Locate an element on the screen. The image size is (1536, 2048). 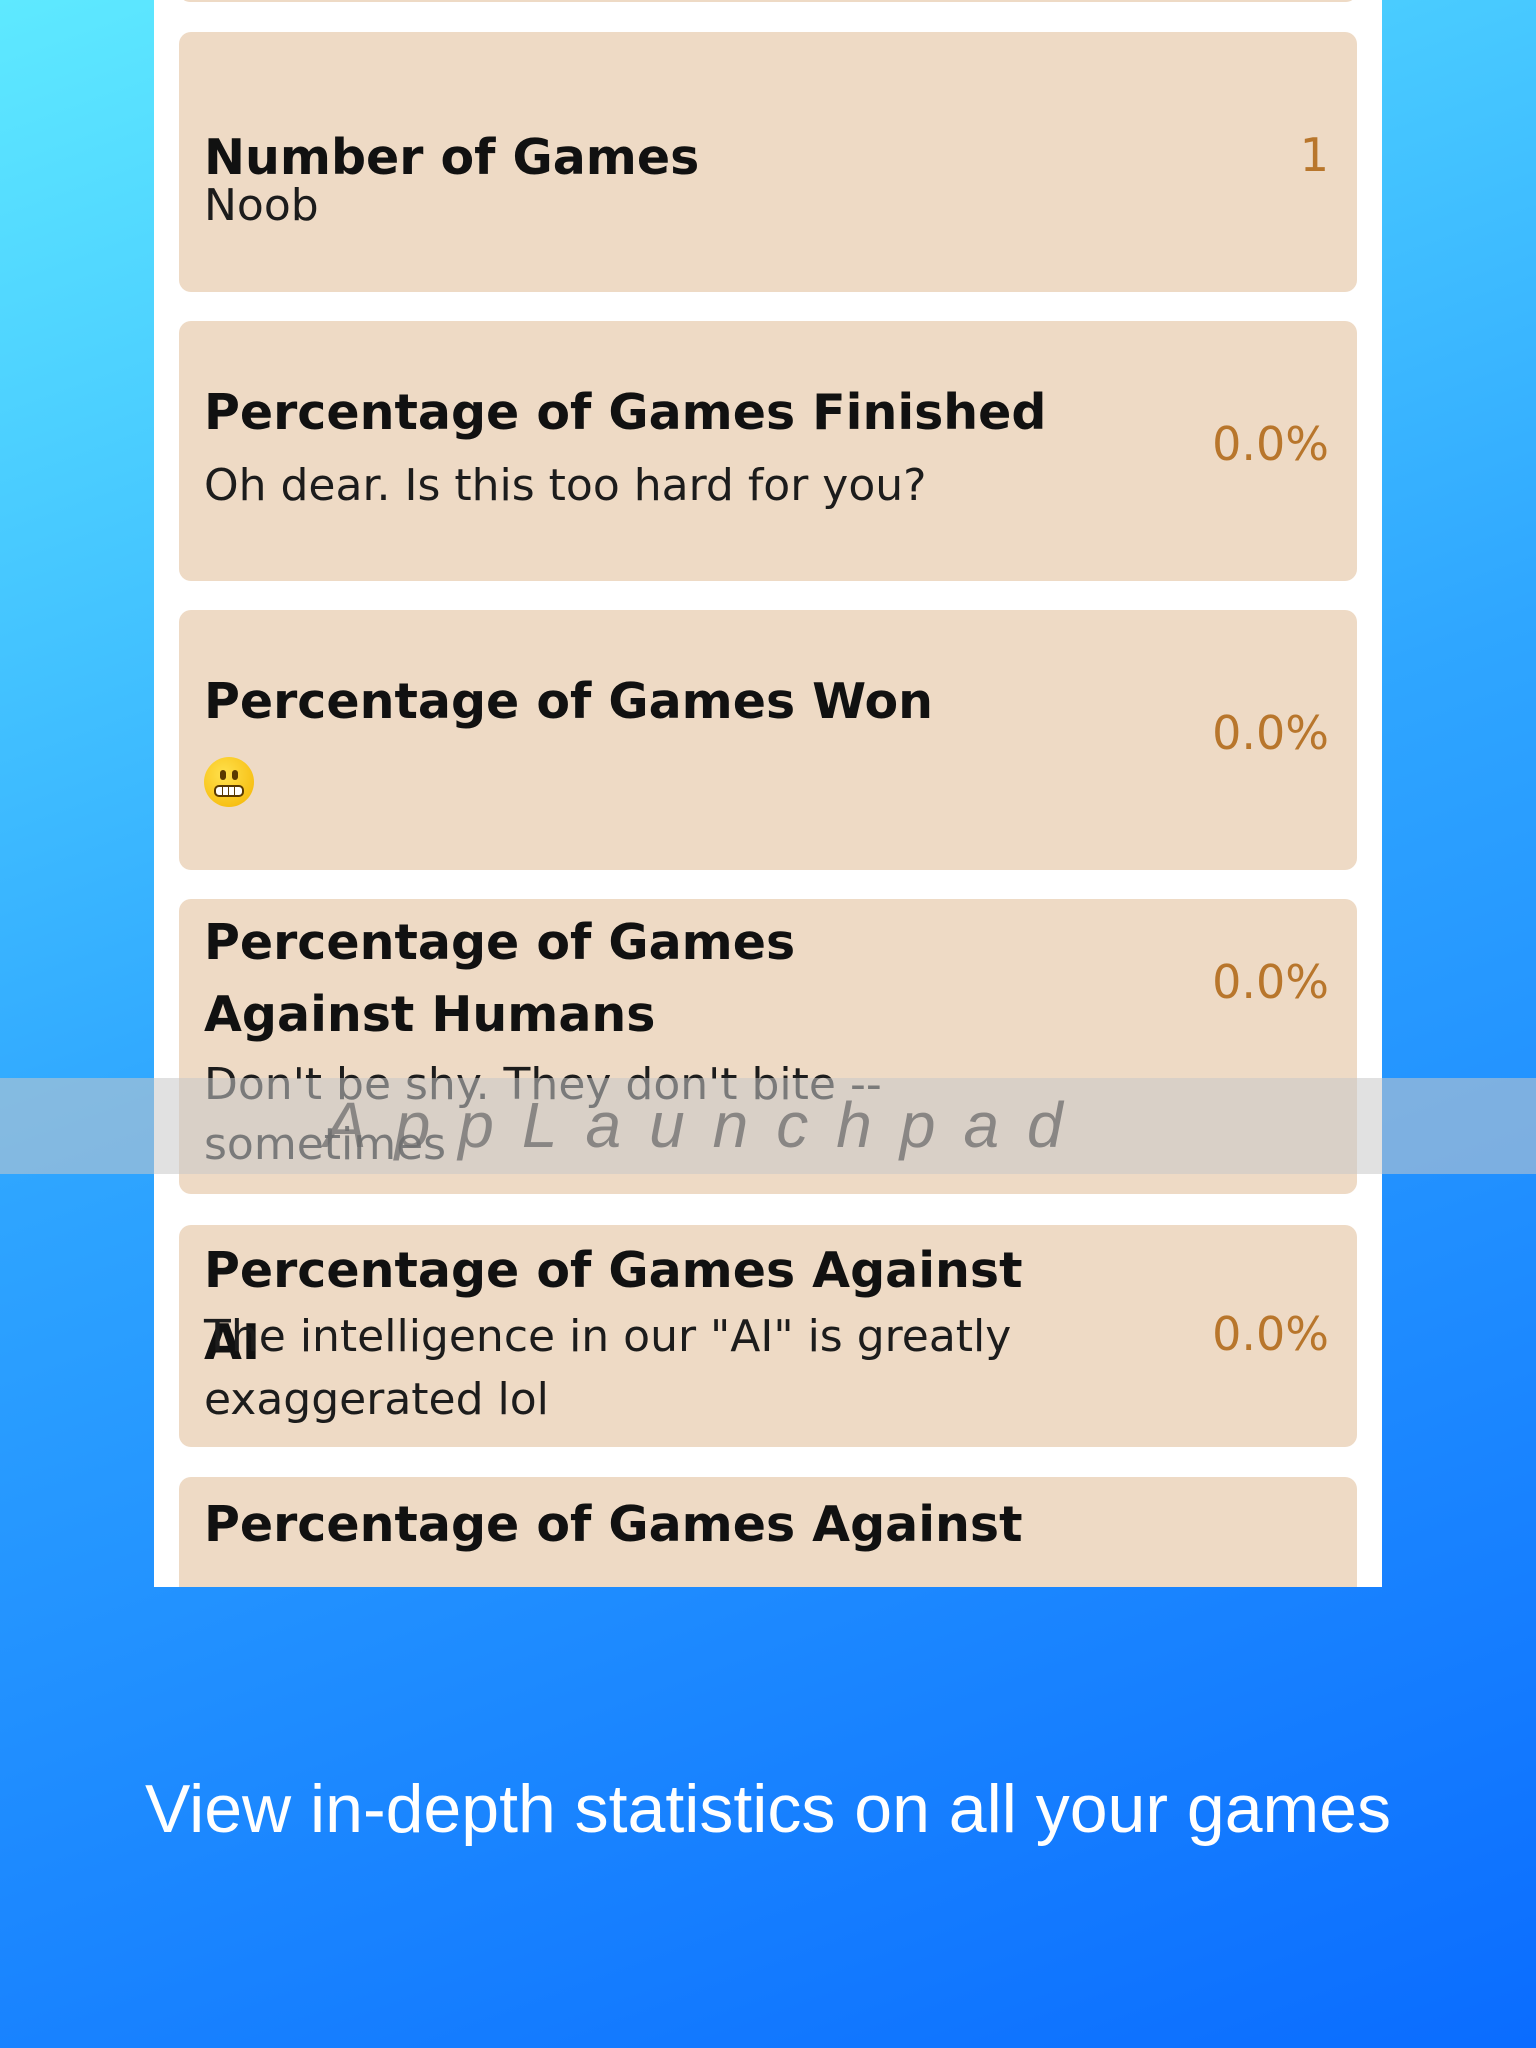
grimacing-face-emoji is located at coordinates (229, 782).